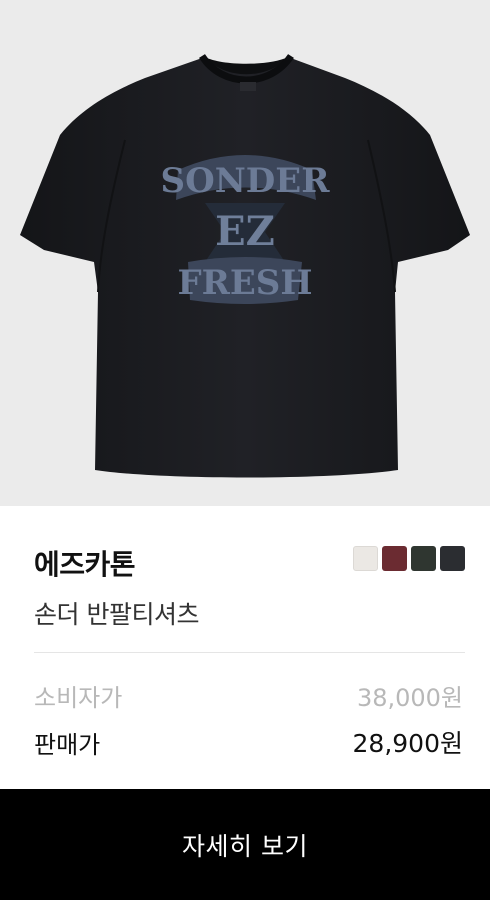  What do you see at coordinates (423, 558) in the screenshot?
I see `color-swatch-dark-green` at bounding box center [423, 558].